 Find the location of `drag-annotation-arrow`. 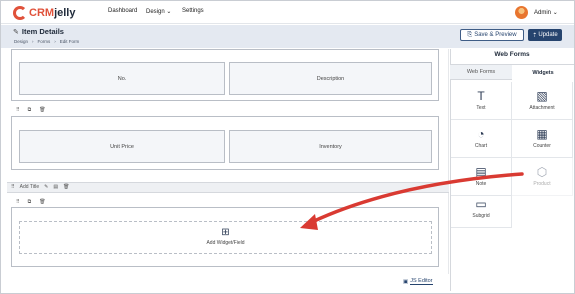

drag-annotation-arrow is located at coordinates (412, 201).